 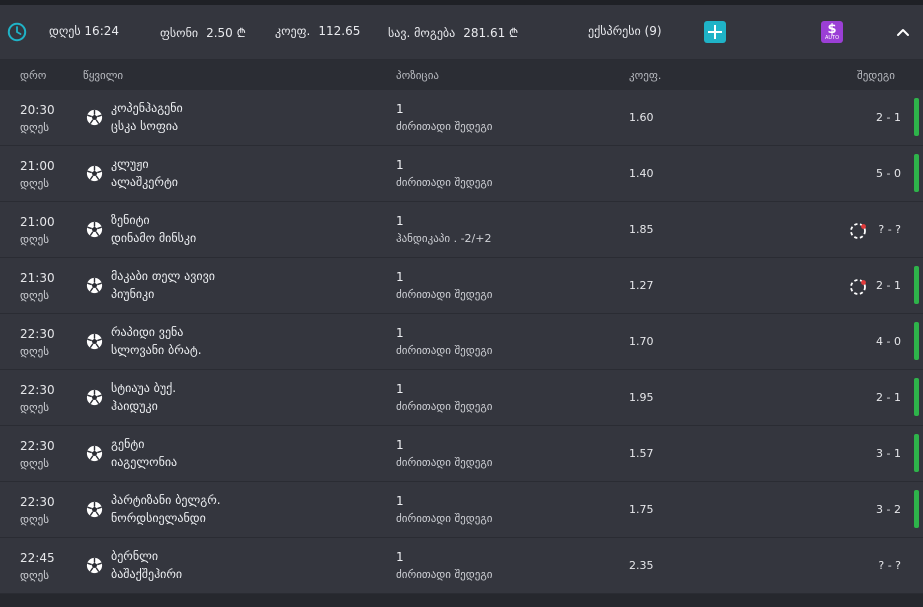 I want to click on away-team: ცსკა სოფია, so click(x=145, y=126).